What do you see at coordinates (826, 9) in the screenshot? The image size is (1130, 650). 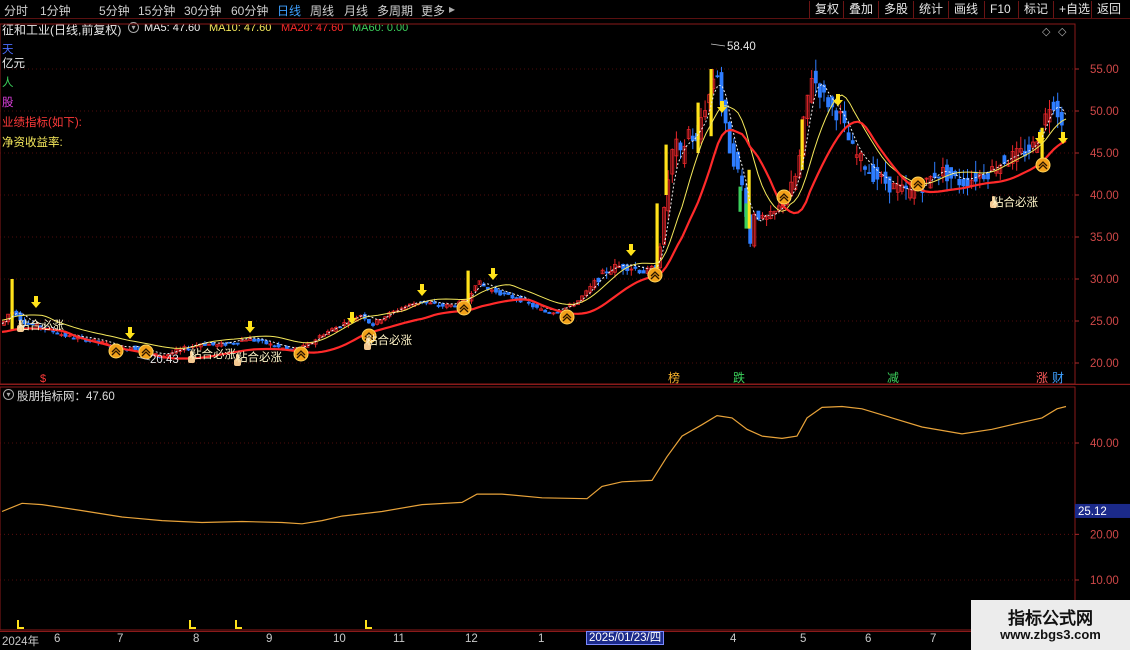 I see `fuquan-button: 复权` at bounding box center [826, 9].